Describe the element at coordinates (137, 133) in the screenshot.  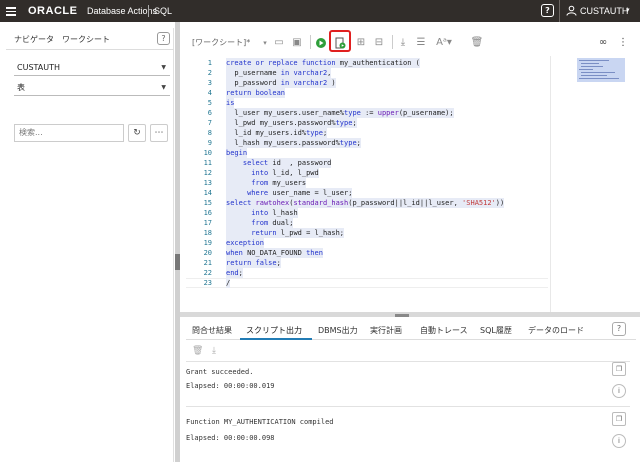
I see `refresh-button: ↻` at that location.